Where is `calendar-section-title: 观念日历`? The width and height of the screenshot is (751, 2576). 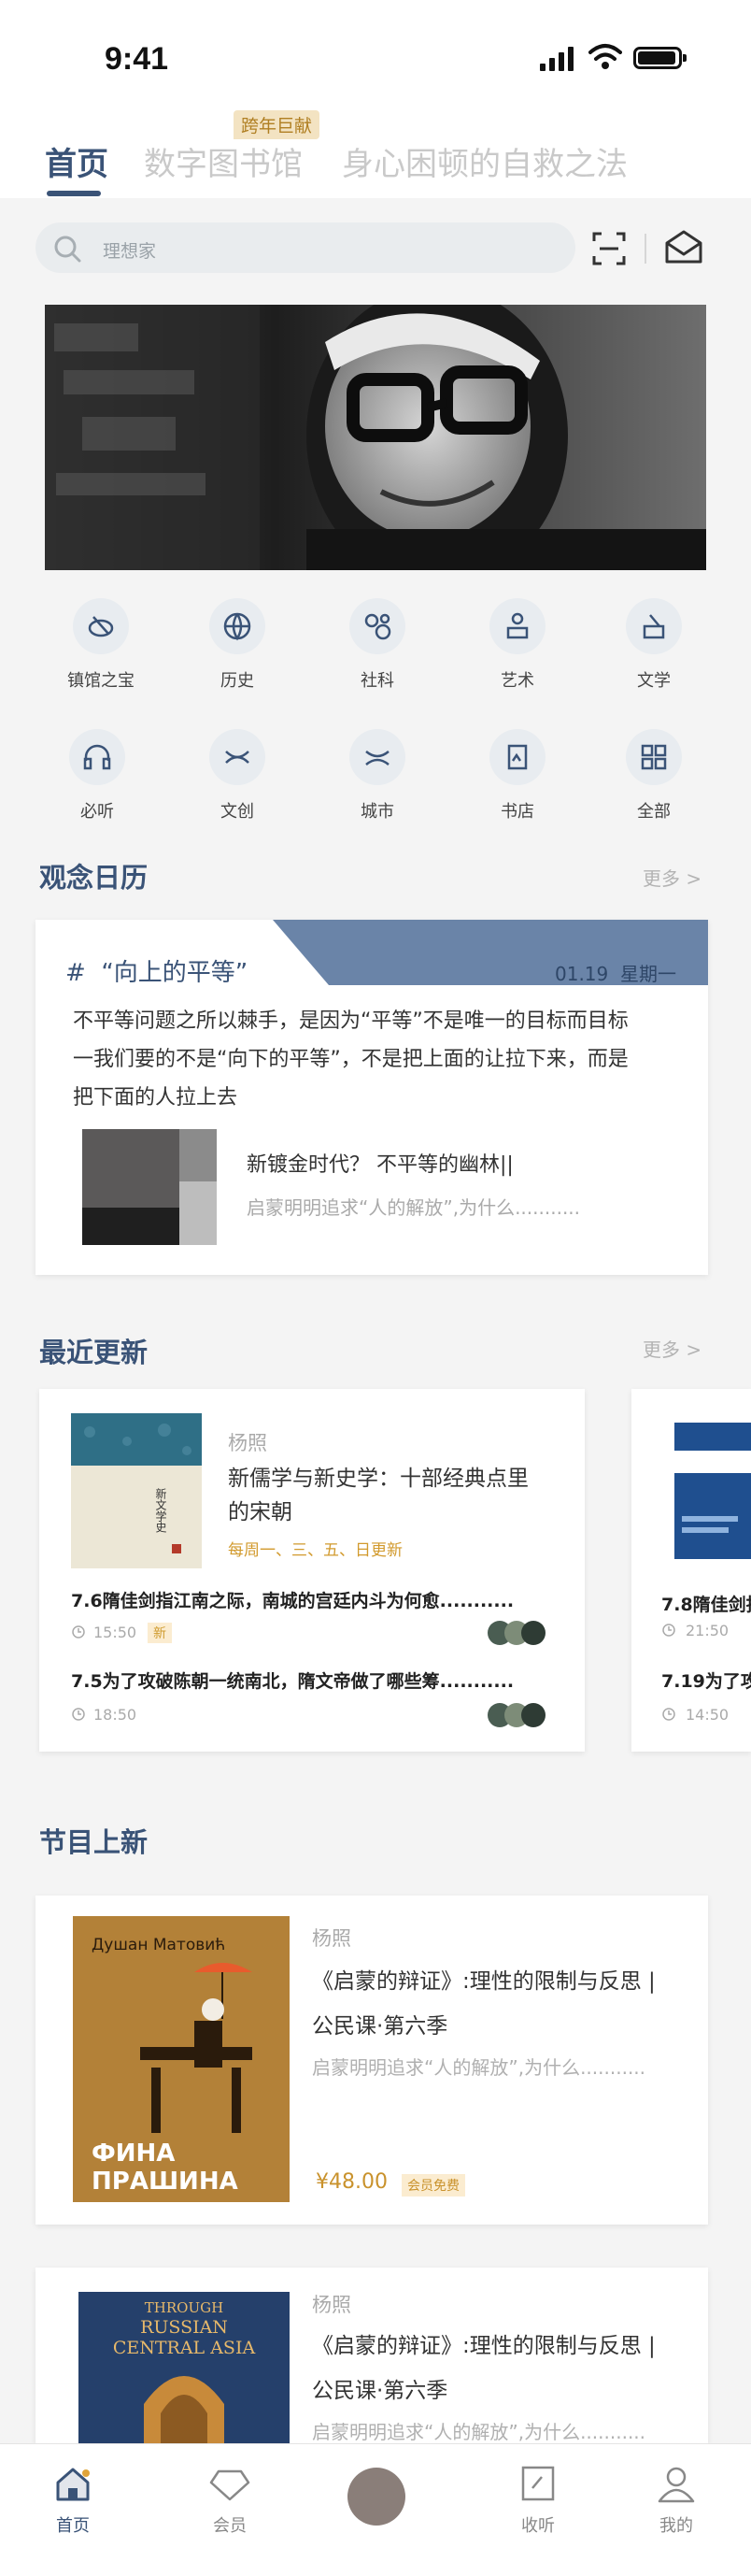
calendar-section-title: 观念日历 is located at coordinates (94, 878).